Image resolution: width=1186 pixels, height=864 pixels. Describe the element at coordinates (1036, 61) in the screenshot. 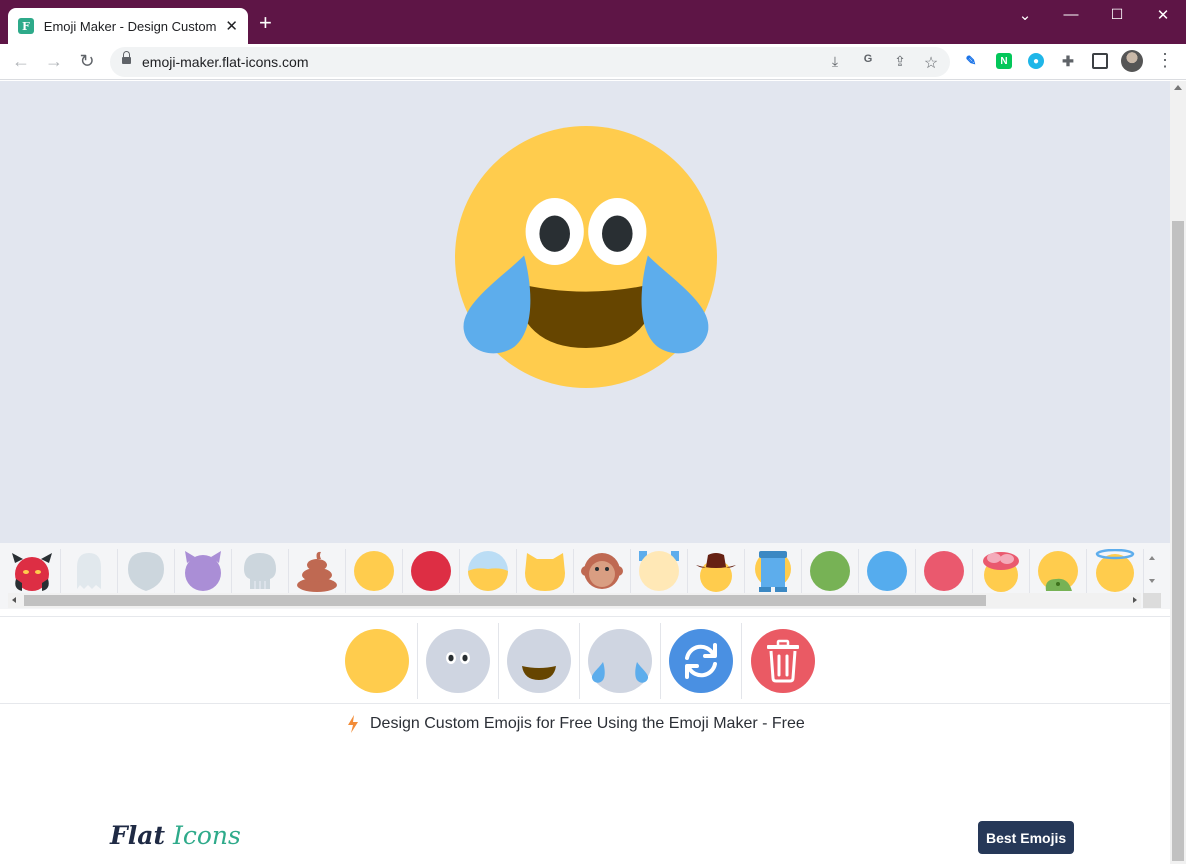

I see `chat-icon: ●` at that location.